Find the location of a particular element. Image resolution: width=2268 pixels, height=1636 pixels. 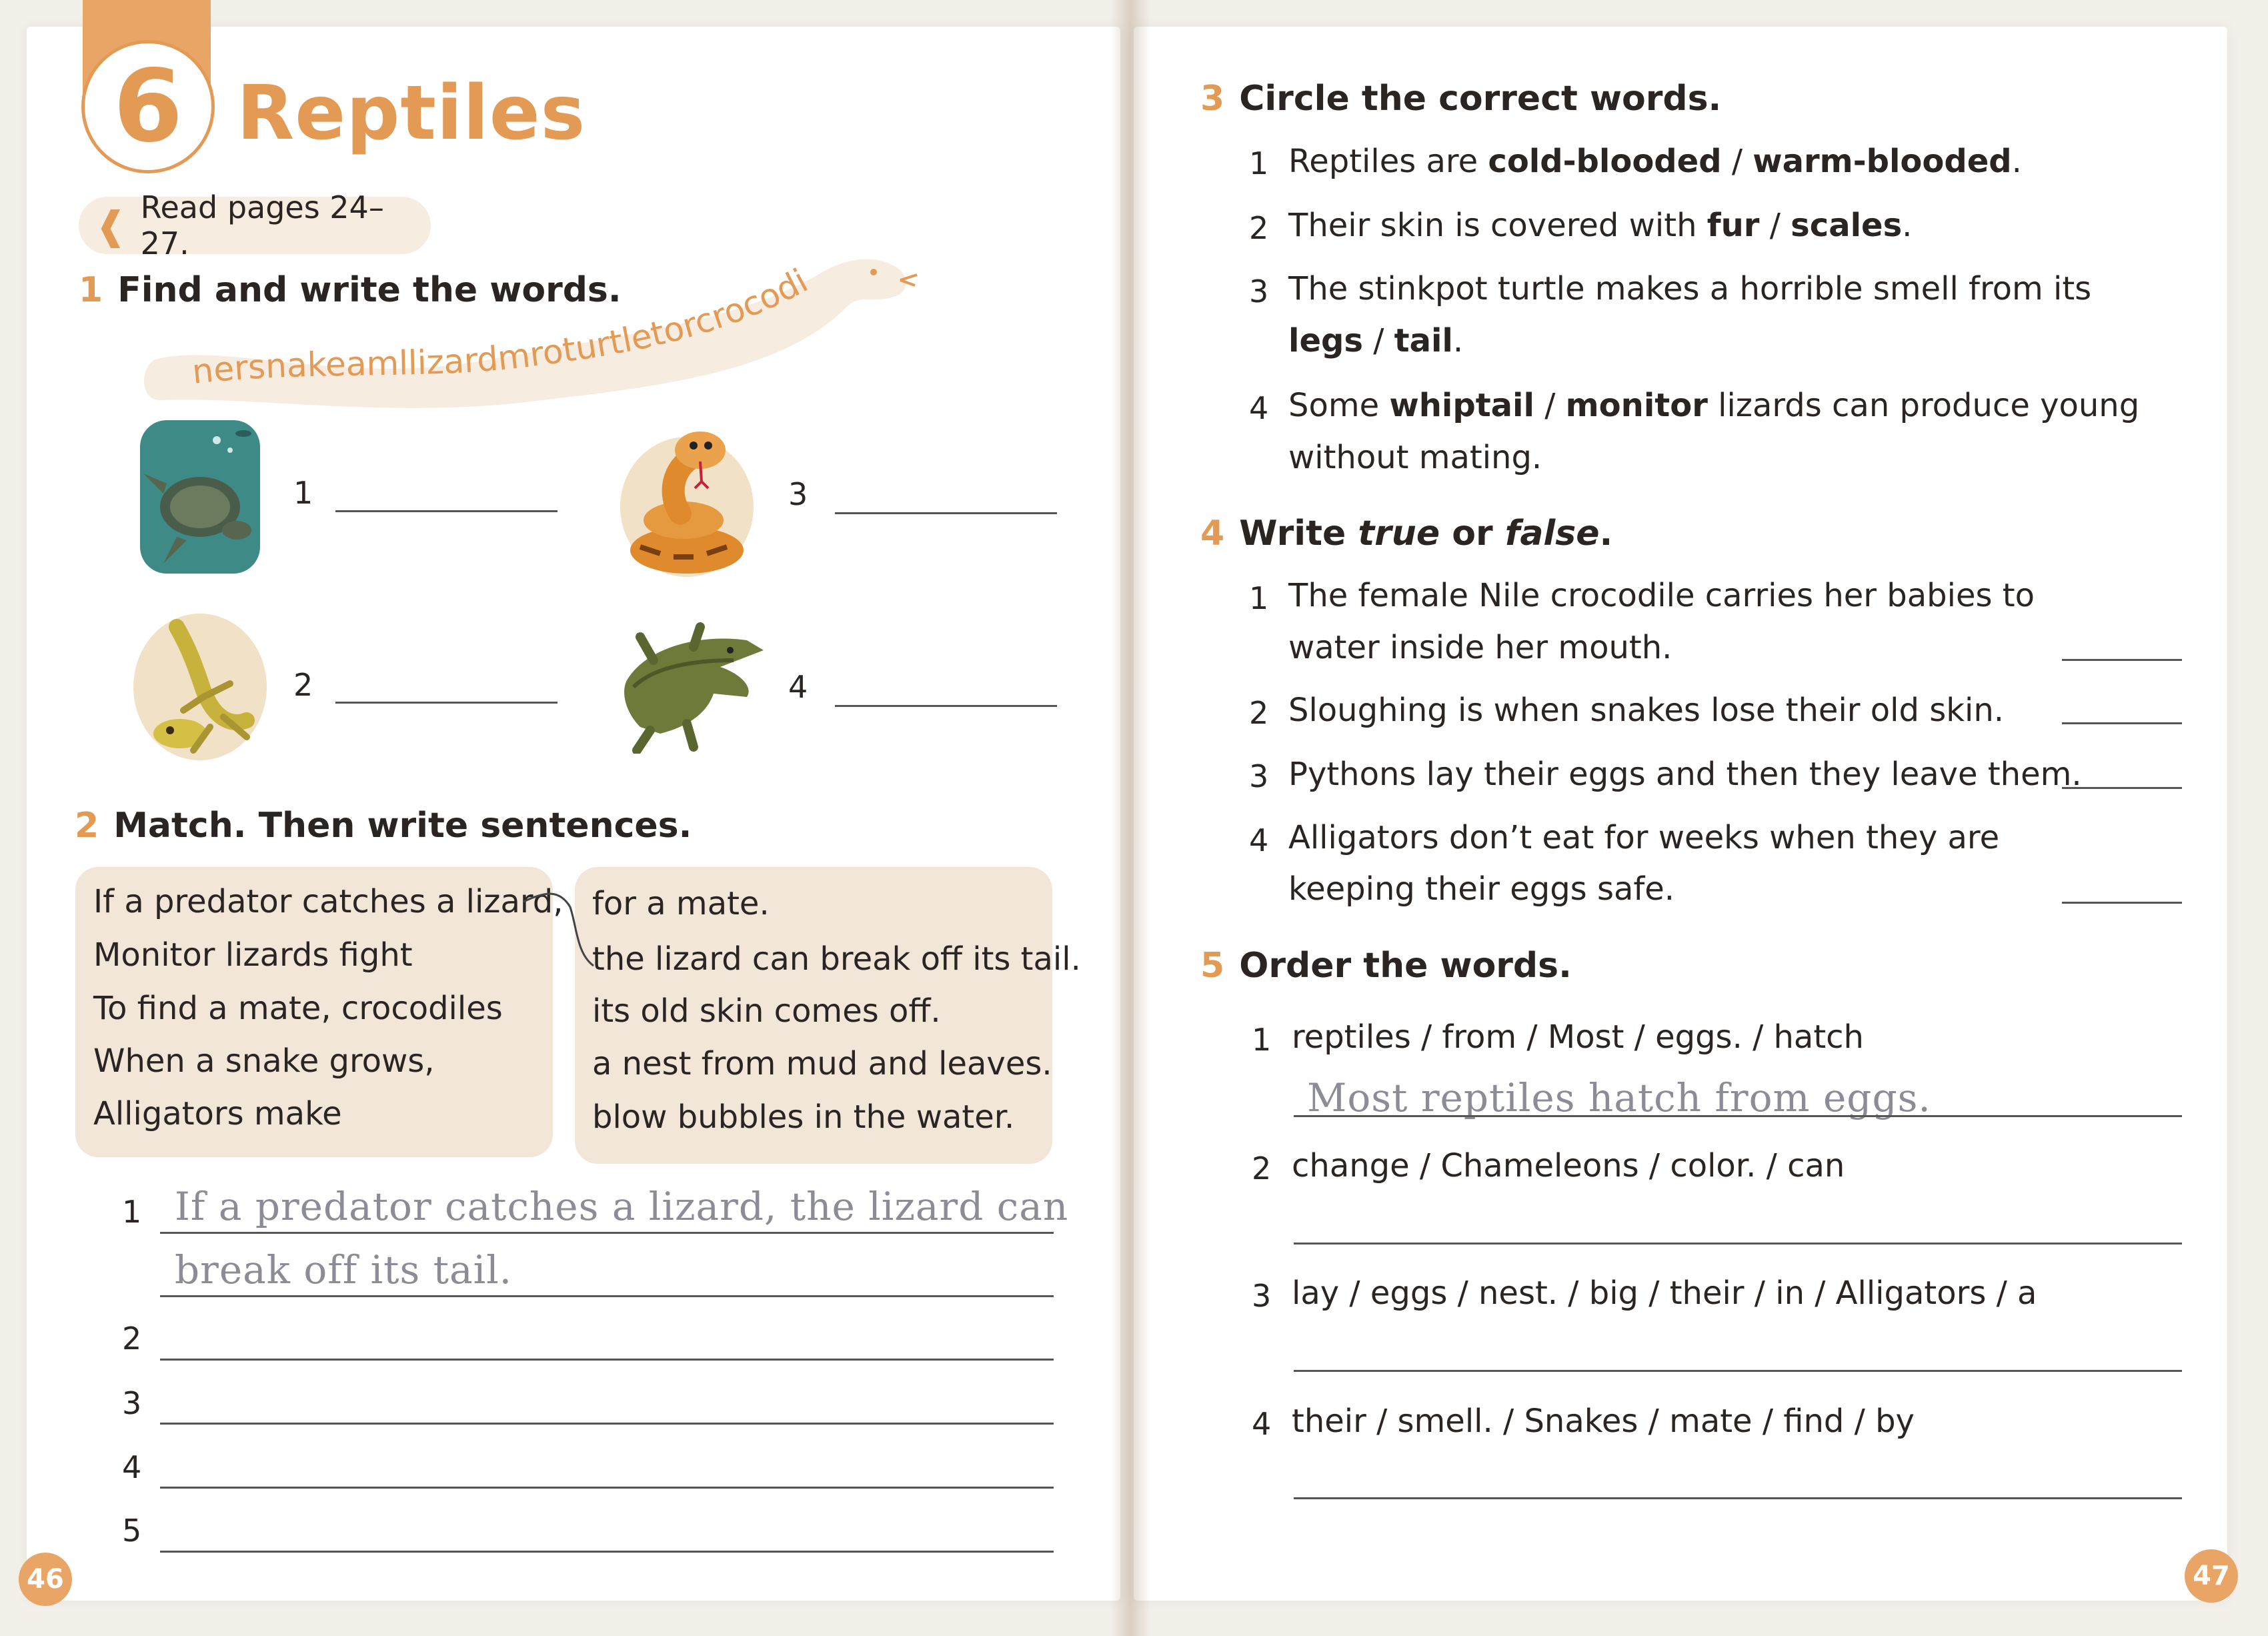

handwritten-answer: break off its tail. is located at coordinates (344, 1270).